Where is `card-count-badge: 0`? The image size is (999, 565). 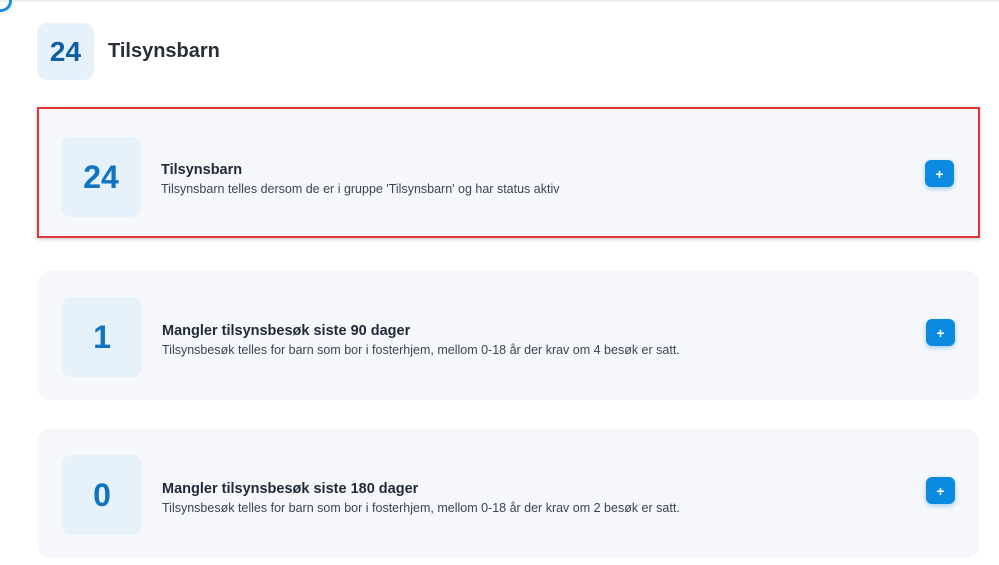 card-count-badge: 0 is located at coordinates (102, 495).